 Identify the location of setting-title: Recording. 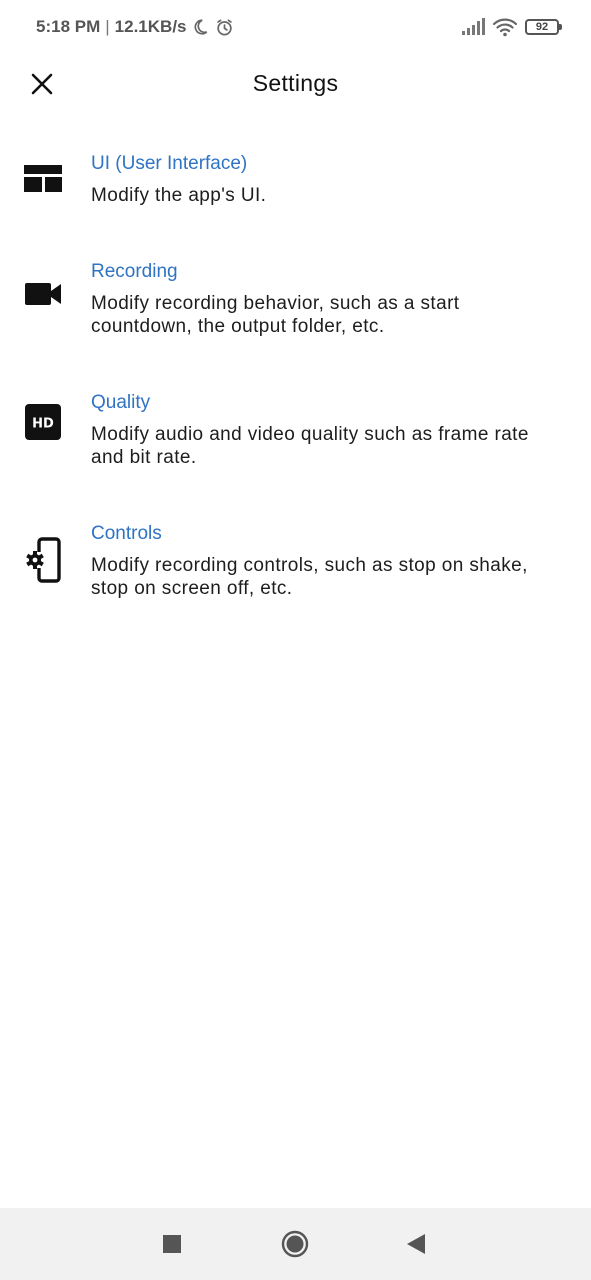
(134, 271).